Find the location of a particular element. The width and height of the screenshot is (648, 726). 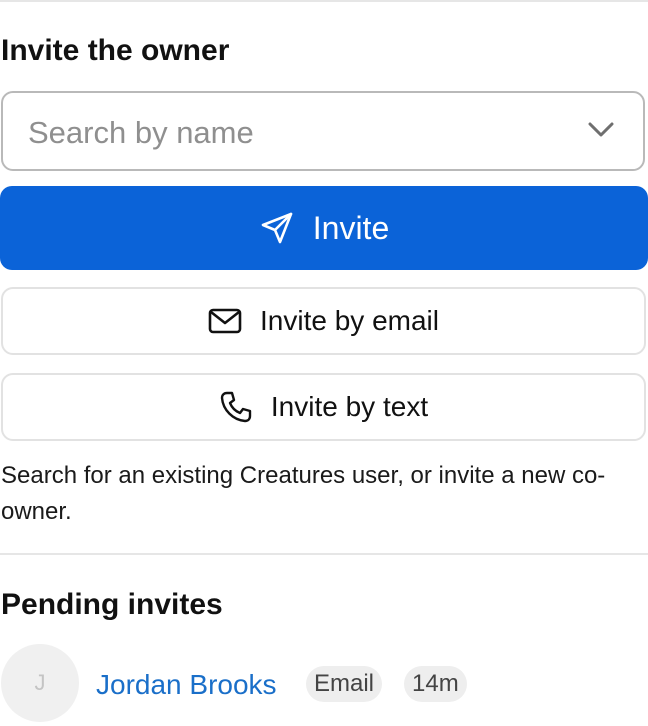

send-icon is located at coordinates (277, 228).